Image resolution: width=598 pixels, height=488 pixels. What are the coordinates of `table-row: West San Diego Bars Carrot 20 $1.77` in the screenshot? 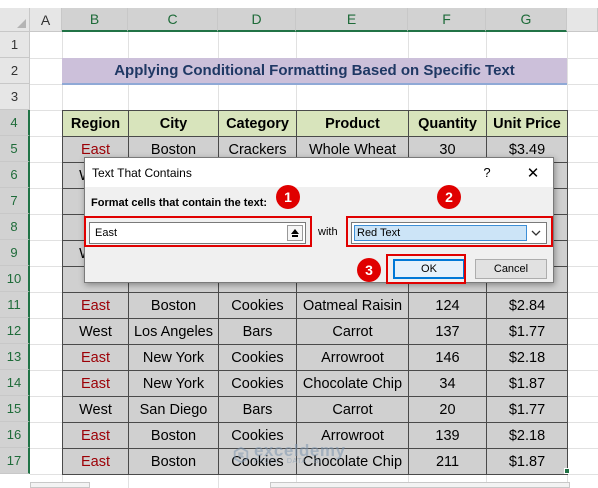 It's located at (315, 409).